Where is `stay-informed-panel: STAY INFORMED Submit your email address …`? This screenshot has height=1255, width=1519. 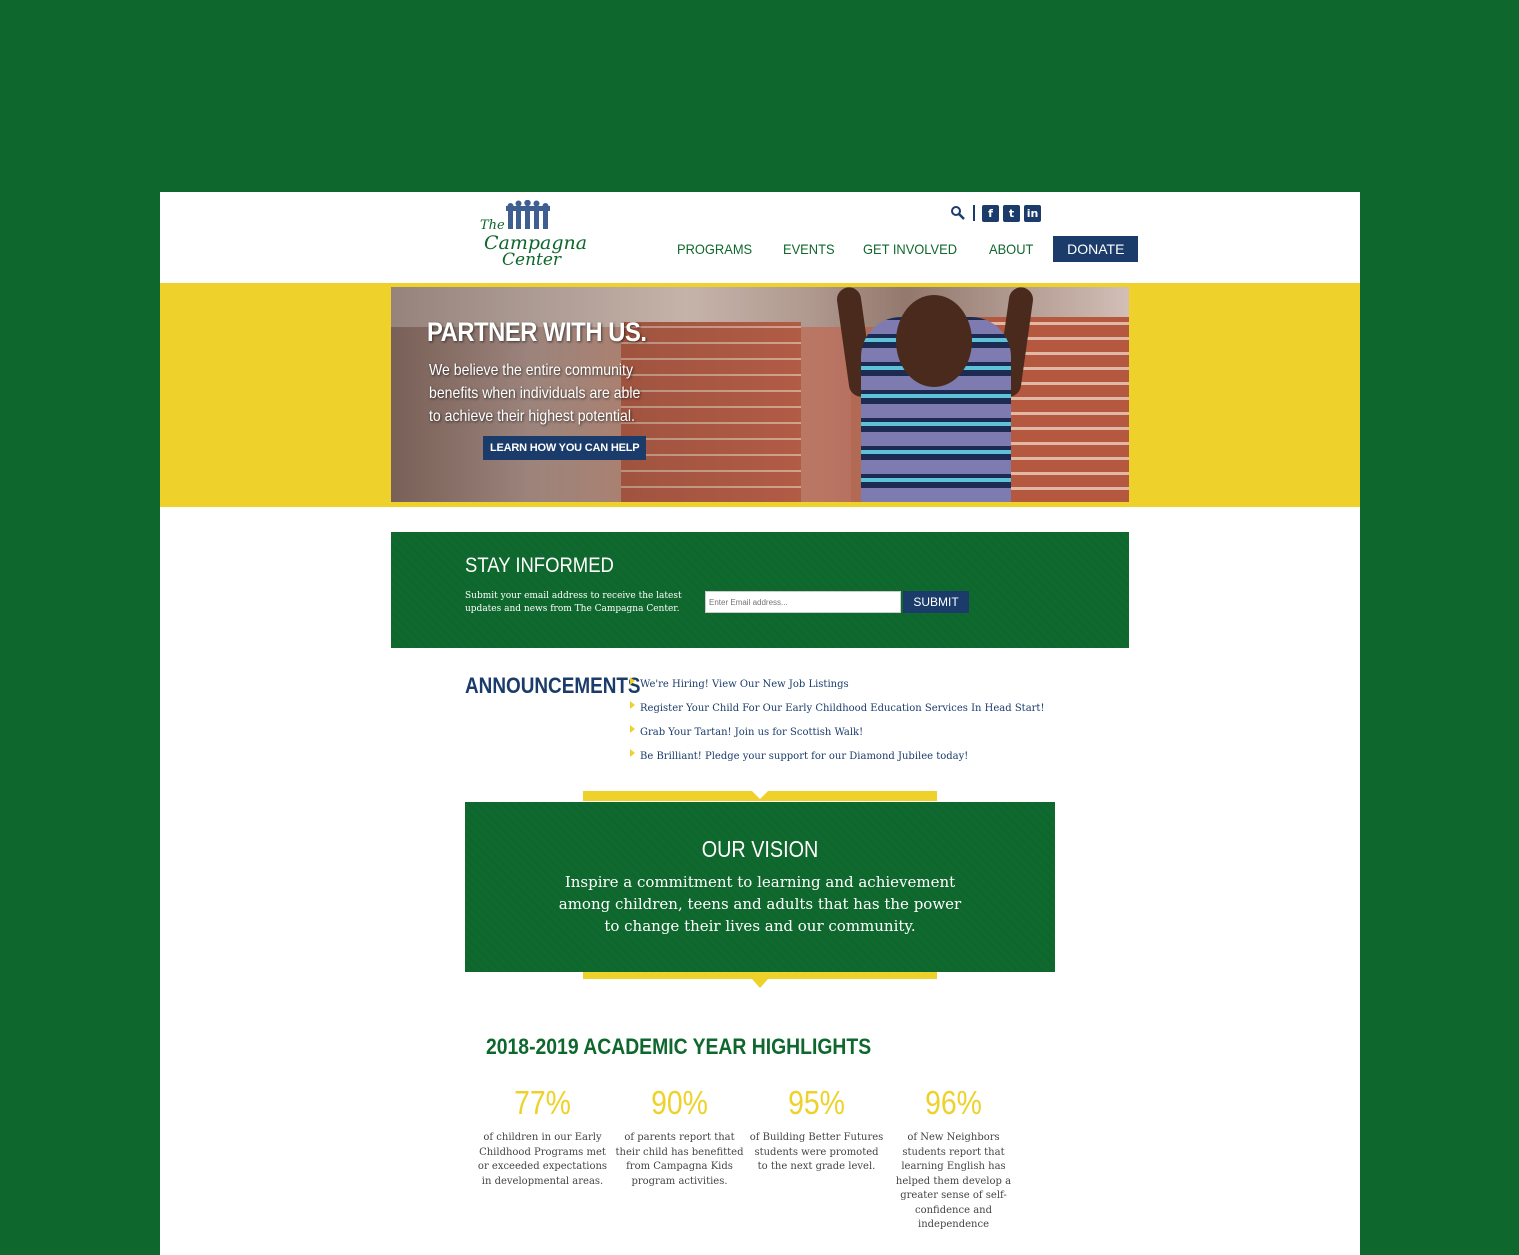 stay-informed-panel: STAY INFORMED Submit your email address … is located at coordinates (760, 590).